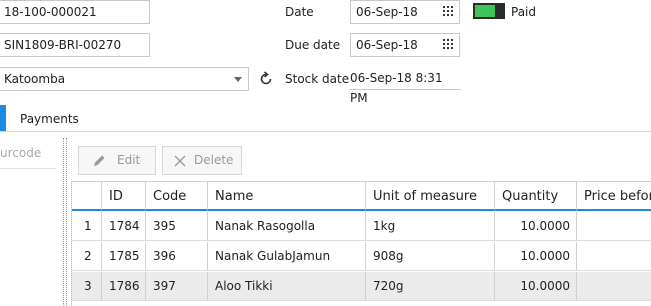 Image resolution: width=651 pixels, height=306 pixels. What do you see at coordinates (396, 88) in the screenshot?
I see `stock-date-value: 06-Sep-18 8:31 PM` at bounding box center [396, 88].